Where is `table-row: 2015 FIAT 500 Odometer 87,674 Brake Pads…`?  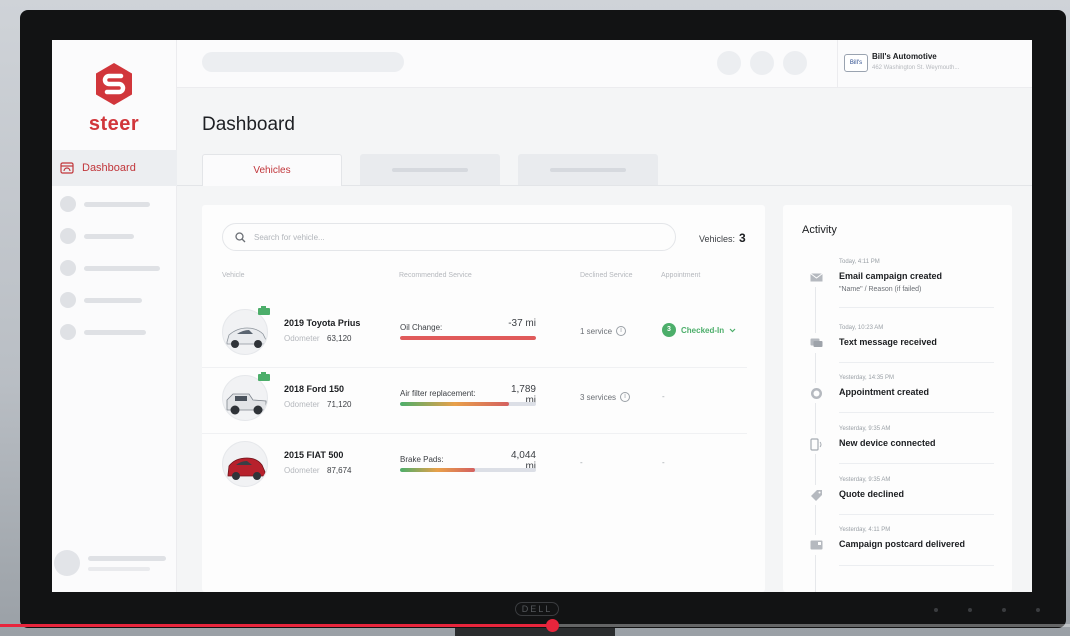
table-row: 2015 FIAT 500 Odometer 87,674 Brake Pads… is located at coordinates (483, 466).